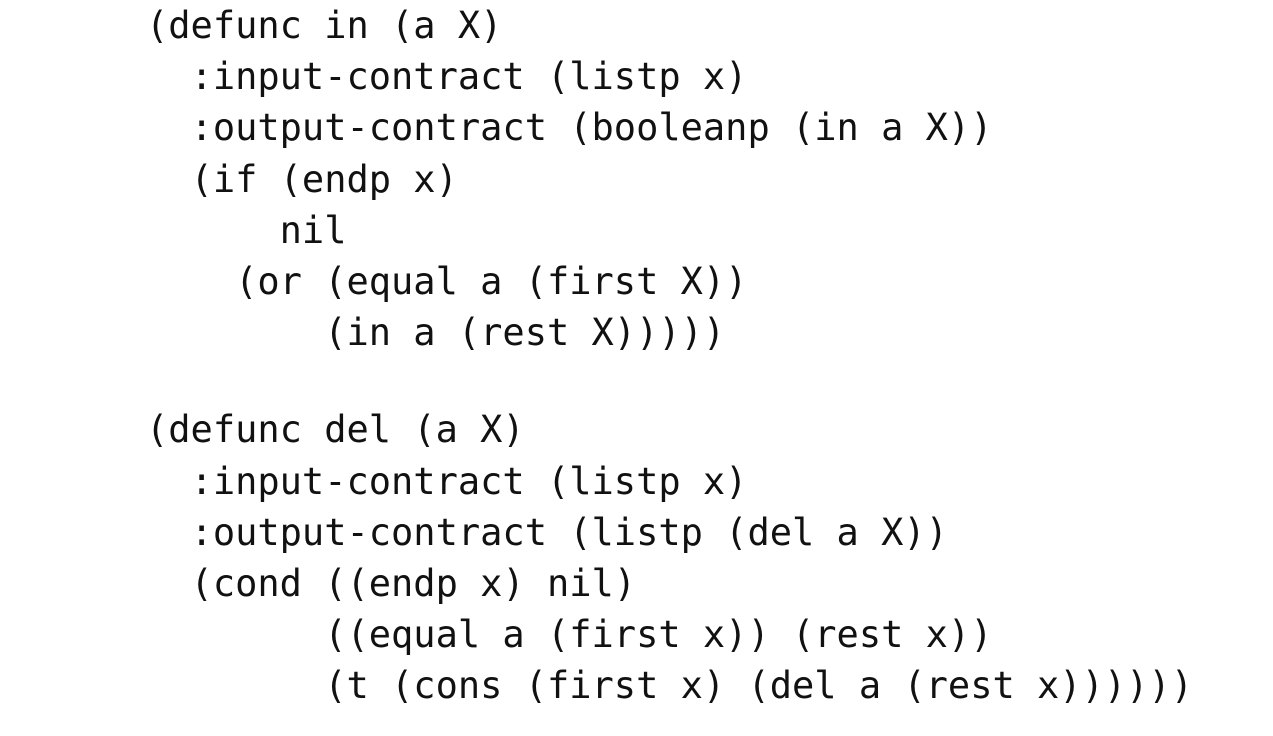 This screenshot has height=736, width=1273. Describe the element at coordinates (324, 25) in the screenshot. I see `code-line: (defunc in (a X)` at that location.